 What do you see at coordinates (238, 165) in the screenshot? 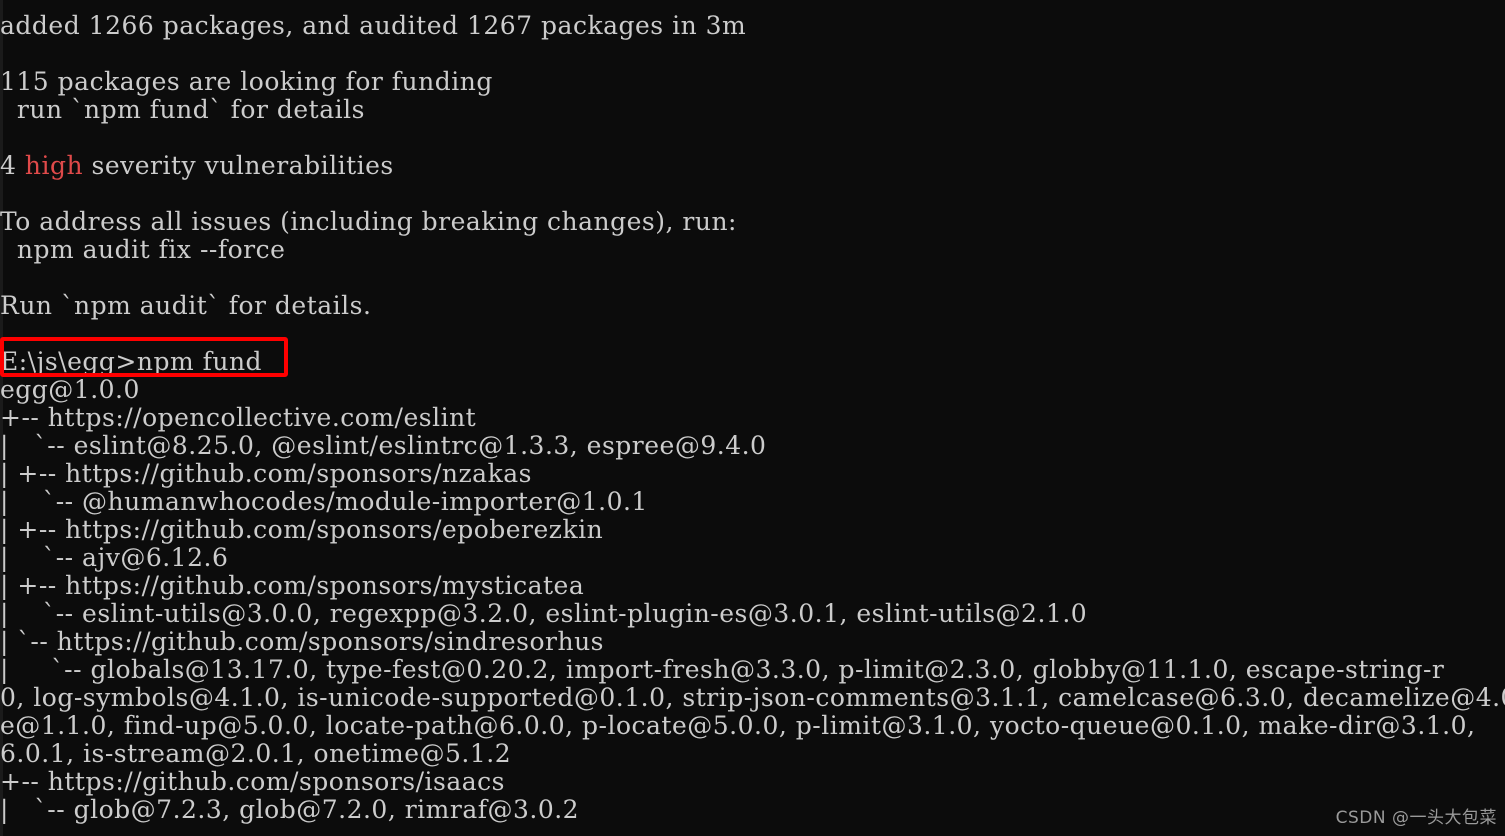
I see `vuln-suffix: severity vulnerabilities` at bounding box center [238, 165].